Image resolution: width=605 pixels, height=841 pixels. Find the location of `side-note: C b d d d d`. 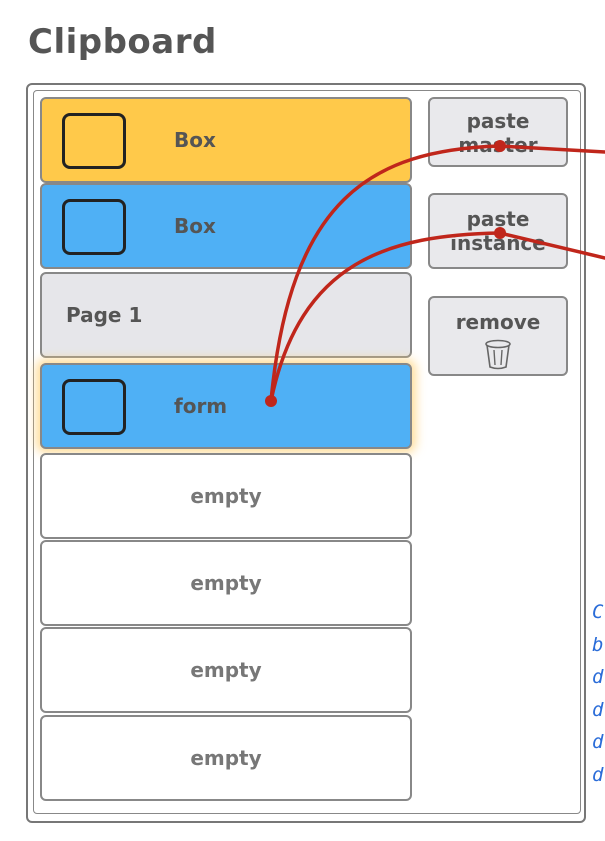

side-note: C b d d d d is located at coordinates (598, 693).